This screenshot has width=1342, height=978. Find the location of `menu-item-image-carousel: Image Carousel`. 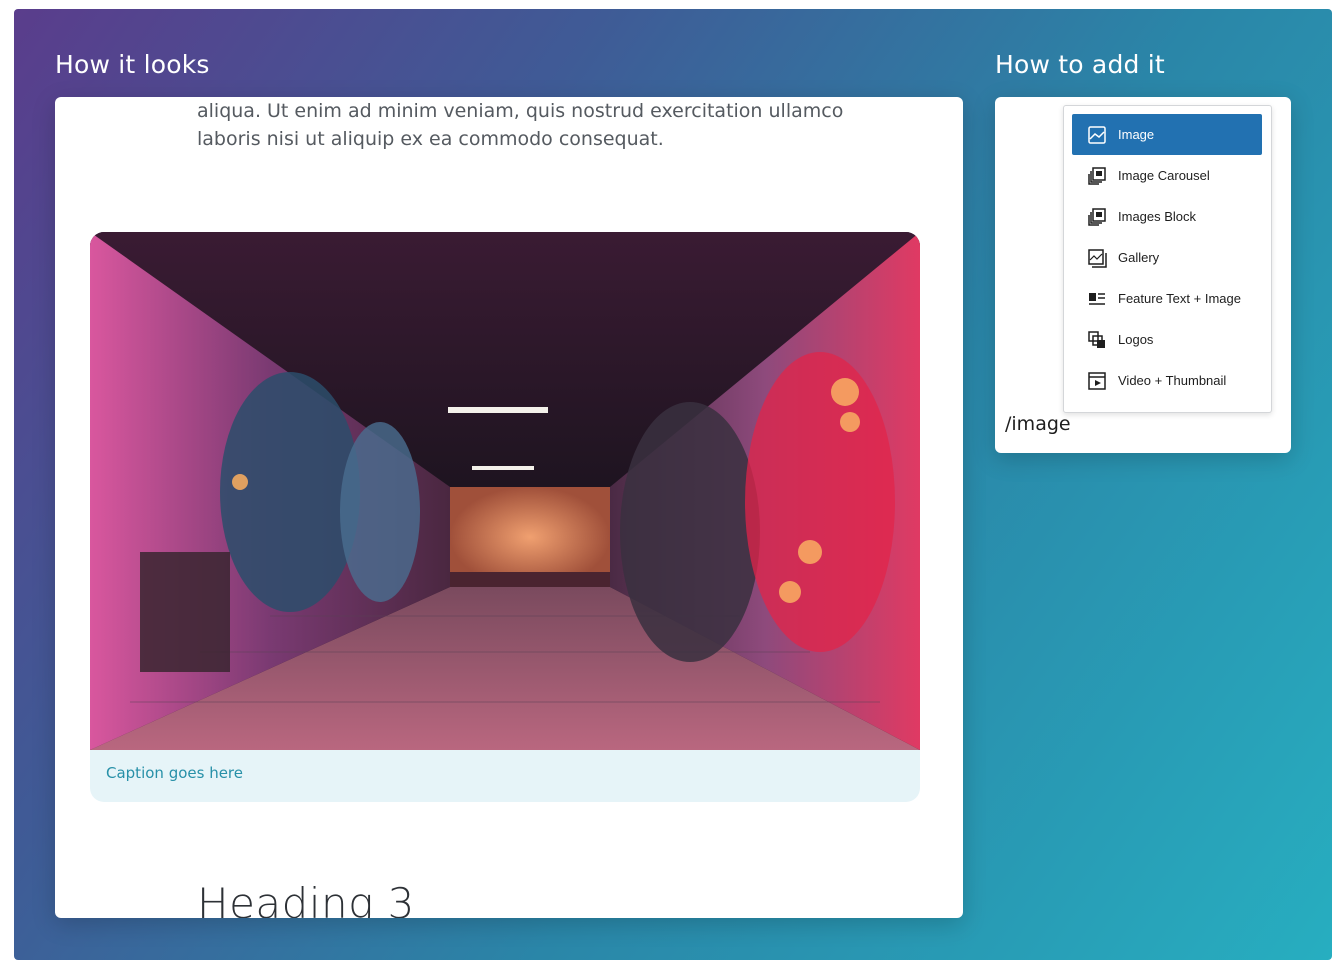

menu-item-image-carousel: Image Carousel is located at coordinates (1167, 175).